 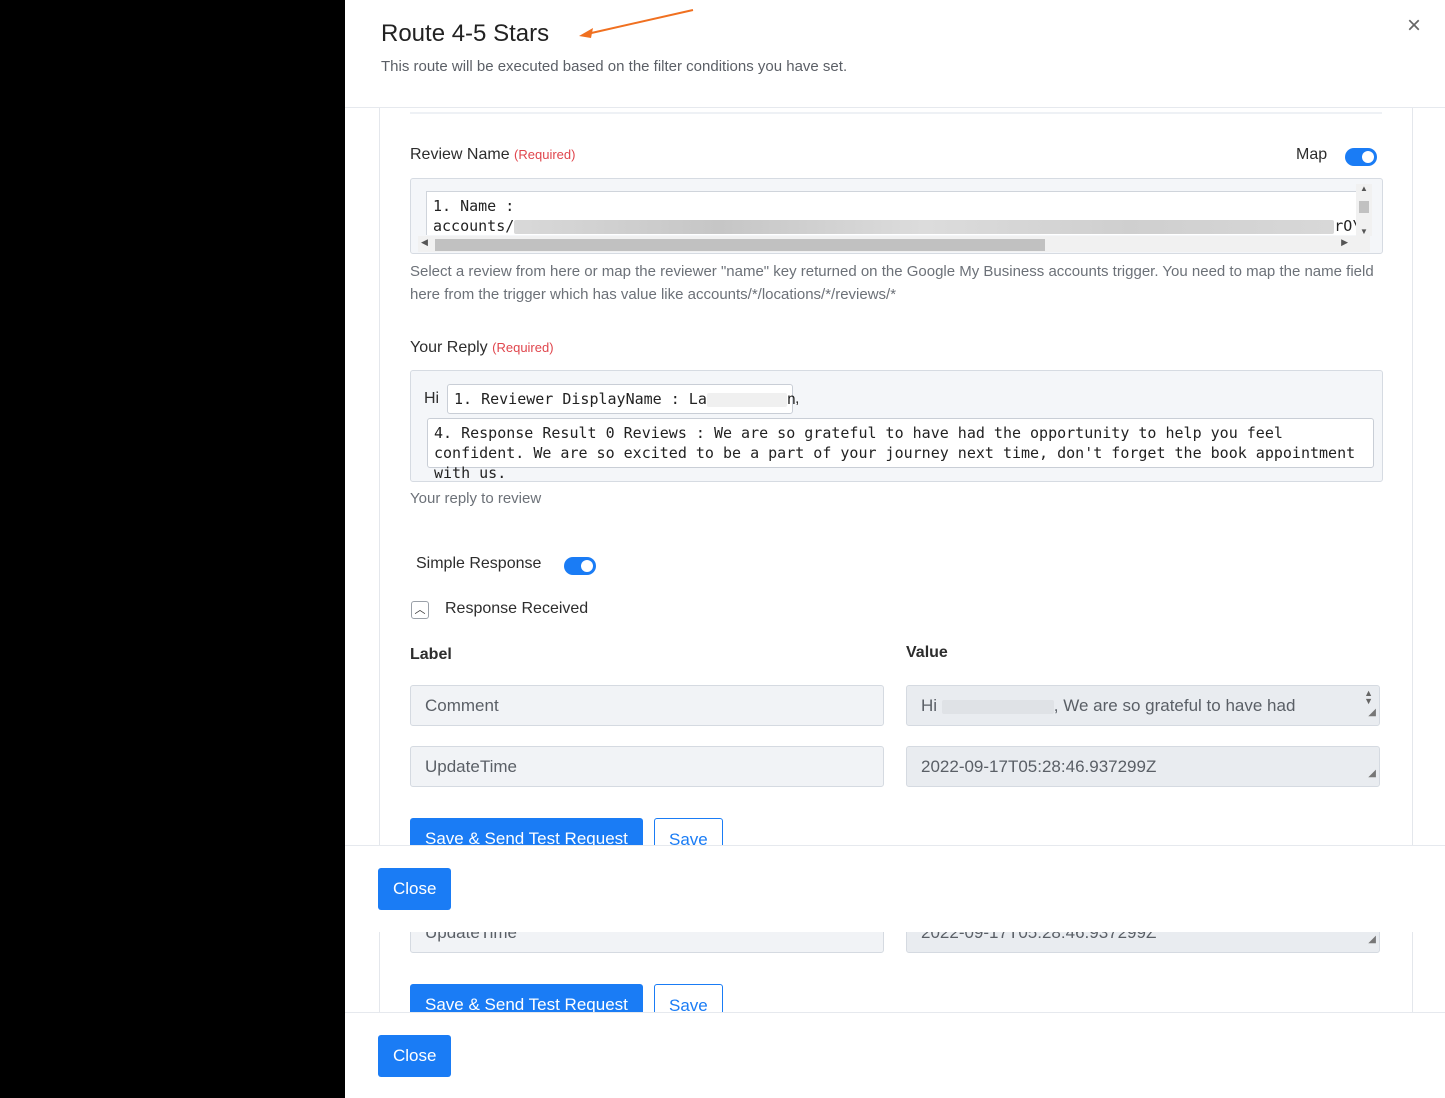 What do you see at coordinates (517, 608) in the screenshot?
I see `response-received-label: Response Received` at bounding box center [517, 608].